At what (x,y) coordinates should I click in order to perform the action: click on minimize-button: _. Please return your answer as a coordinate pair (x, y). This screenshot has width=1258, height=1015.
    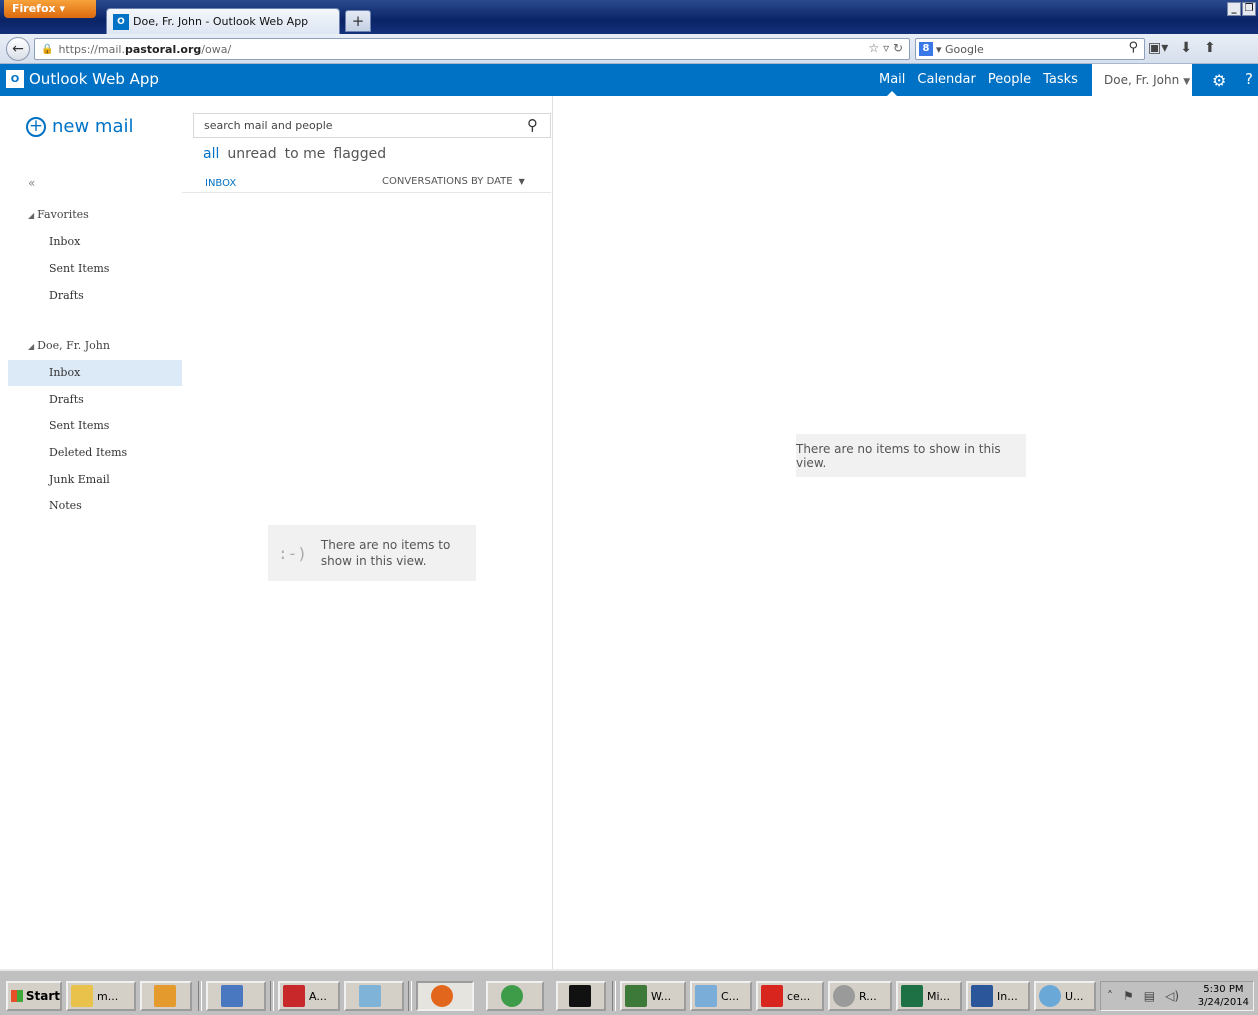
    Looking at the image, I should click on (1234, 9).